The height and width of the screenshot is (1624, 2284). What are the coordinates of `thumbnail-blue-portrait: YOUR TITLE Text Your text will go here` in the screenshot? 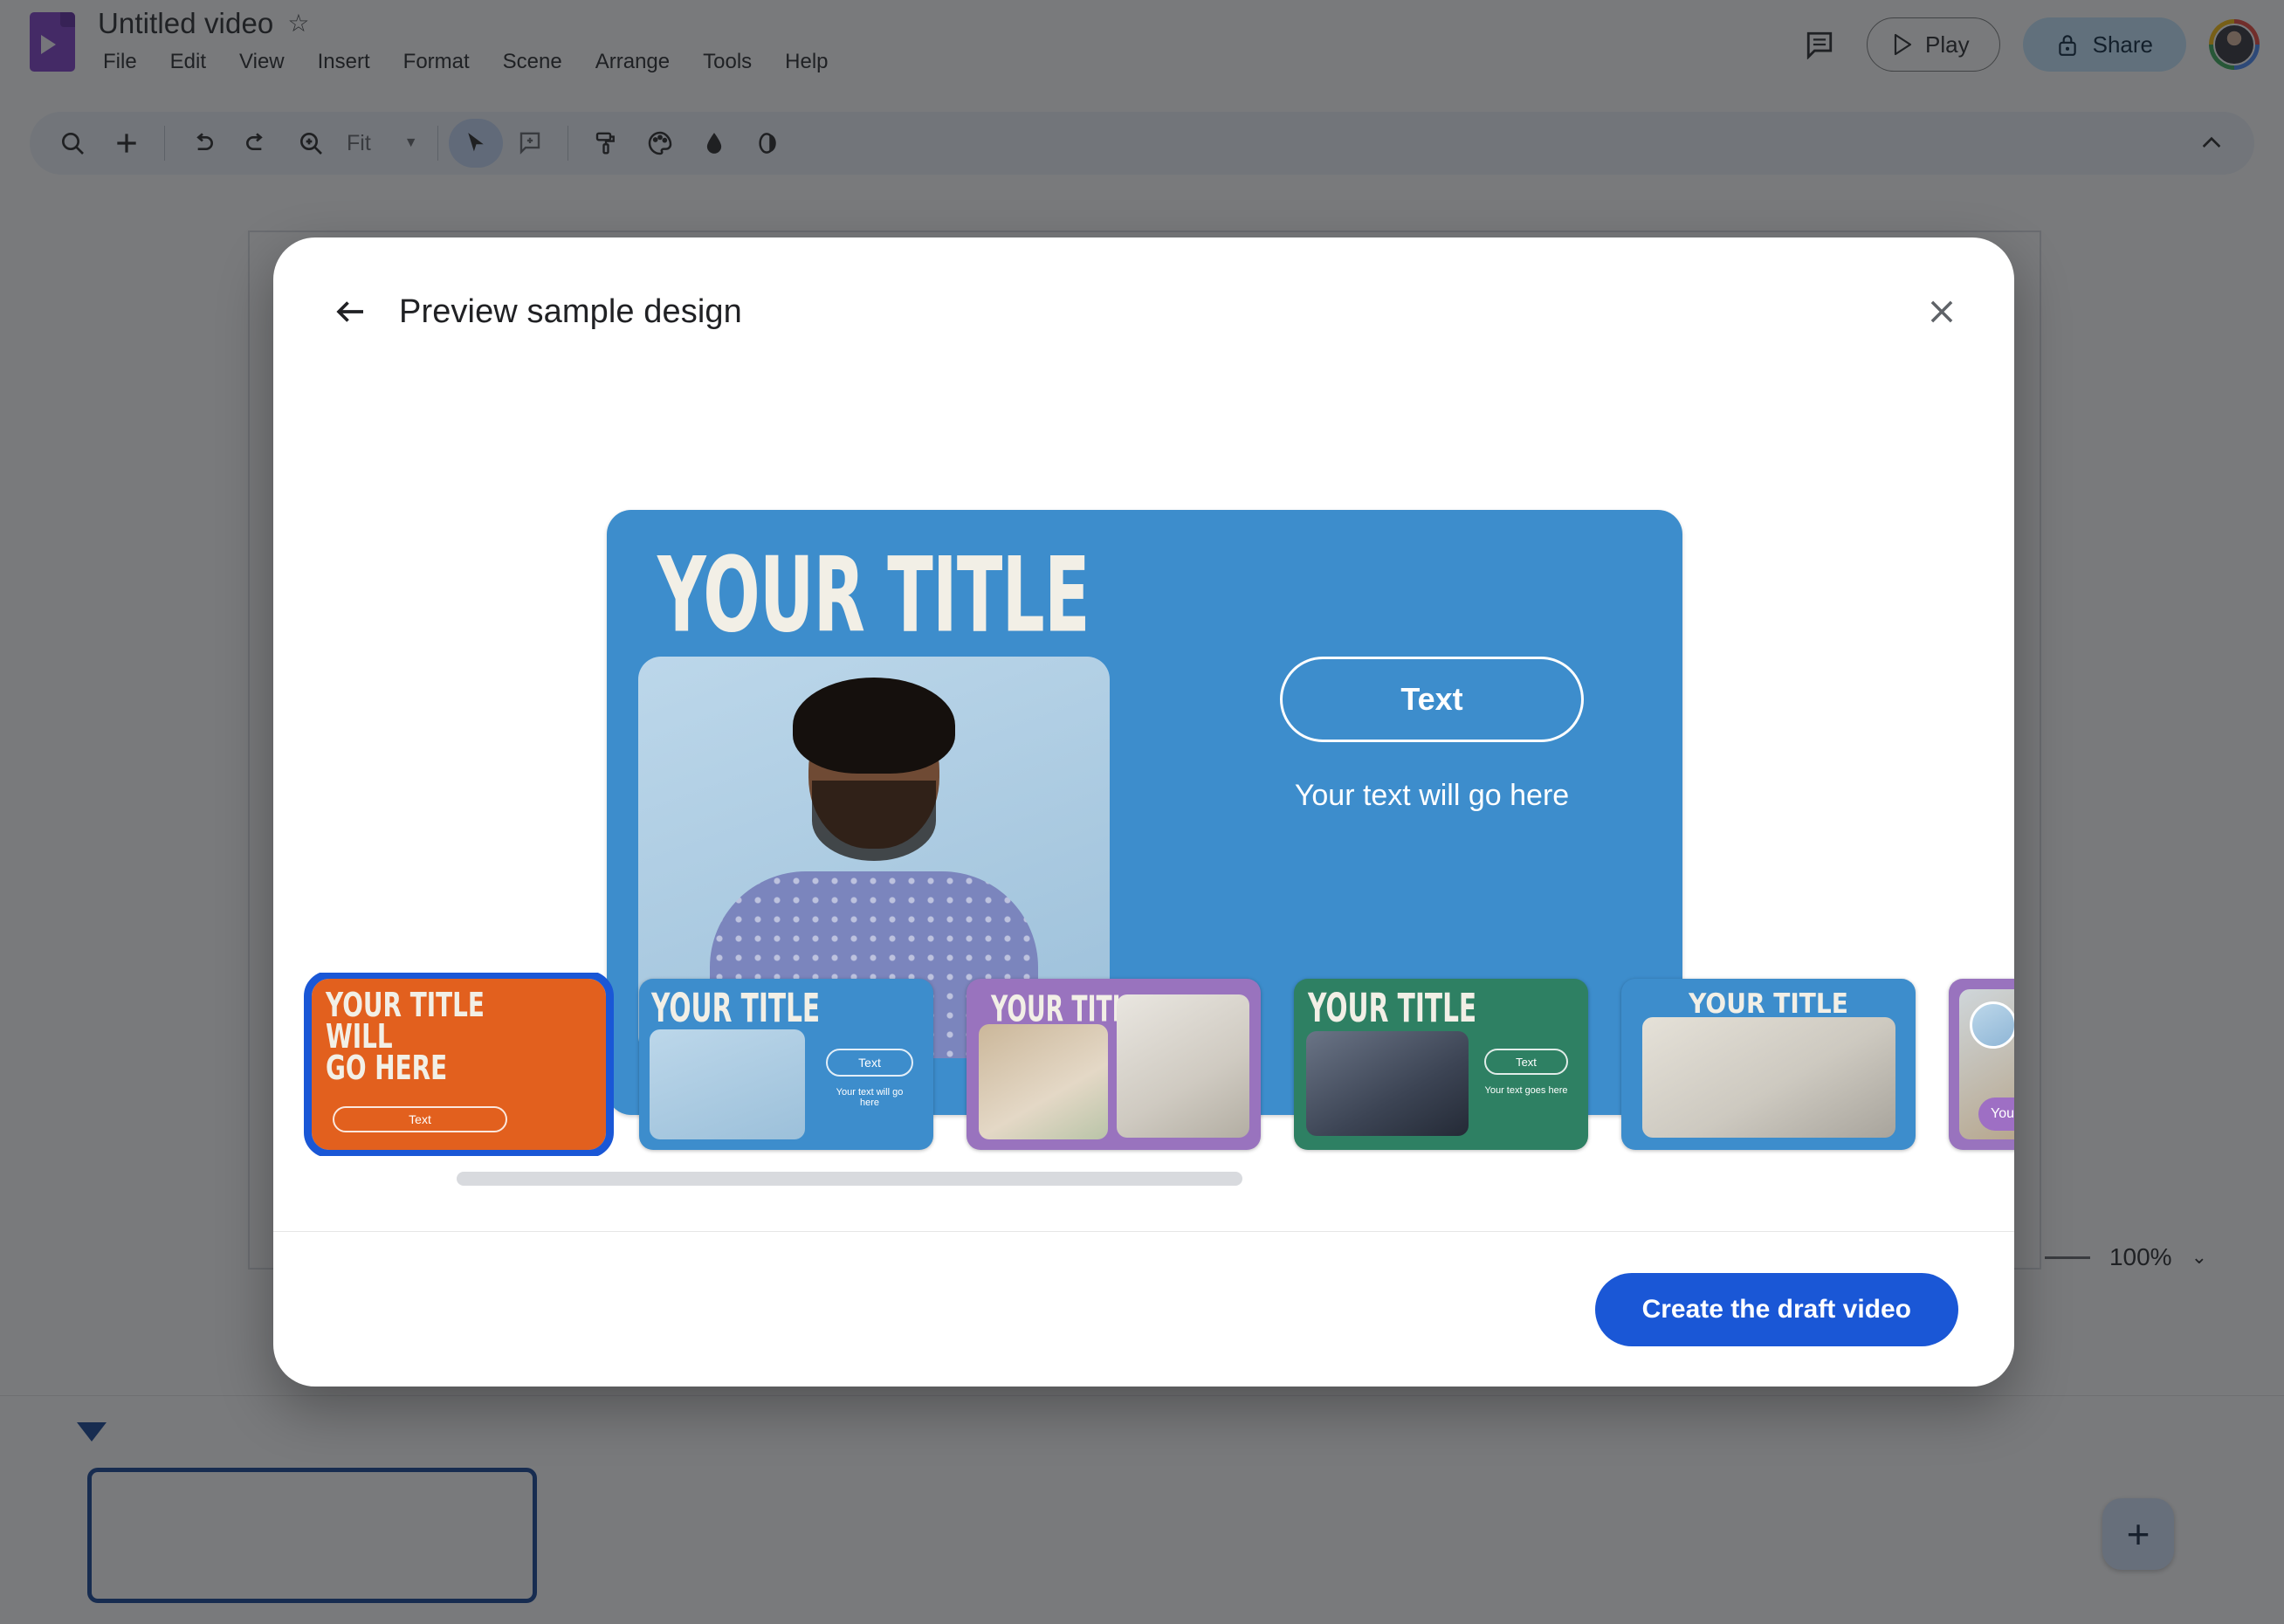 It's located at (786, 1064).